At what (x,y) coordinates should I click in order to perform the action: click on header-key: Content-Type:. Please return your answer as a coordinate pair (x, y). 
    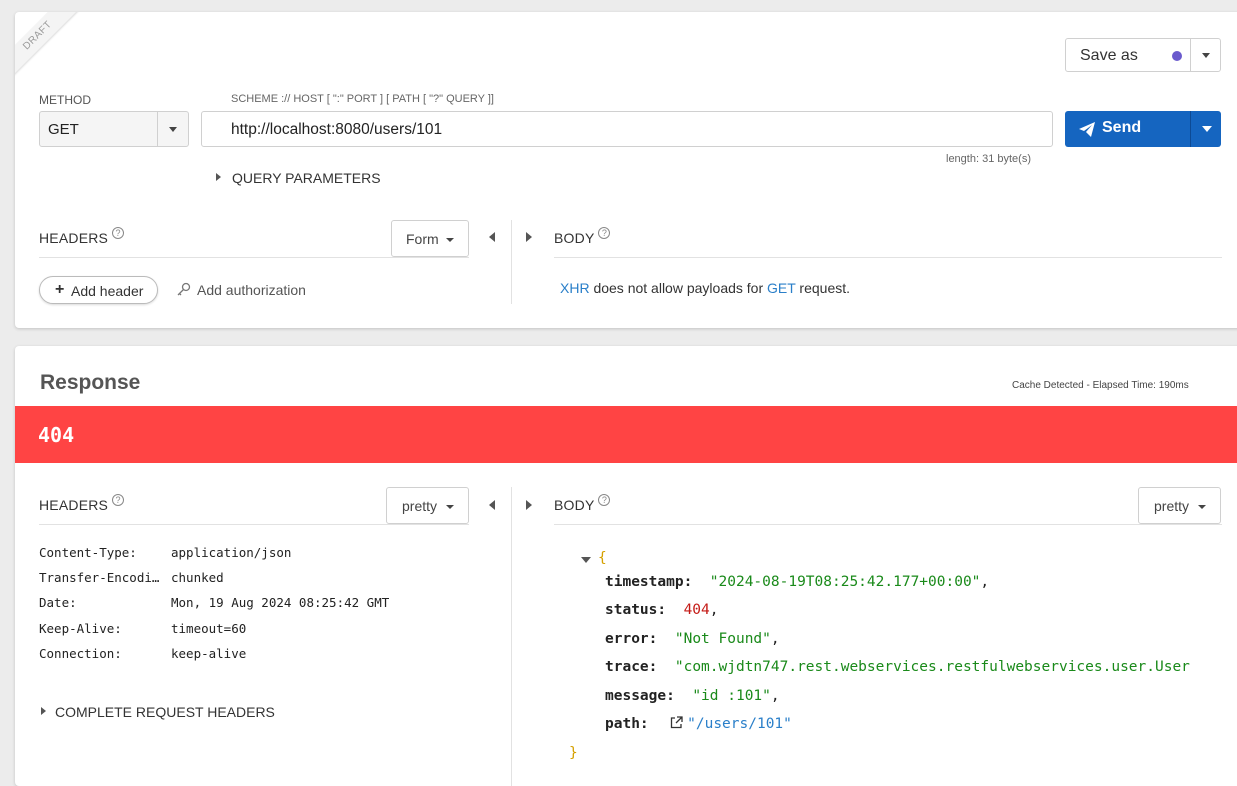
    Looking at the image, I should click on (88, 552).